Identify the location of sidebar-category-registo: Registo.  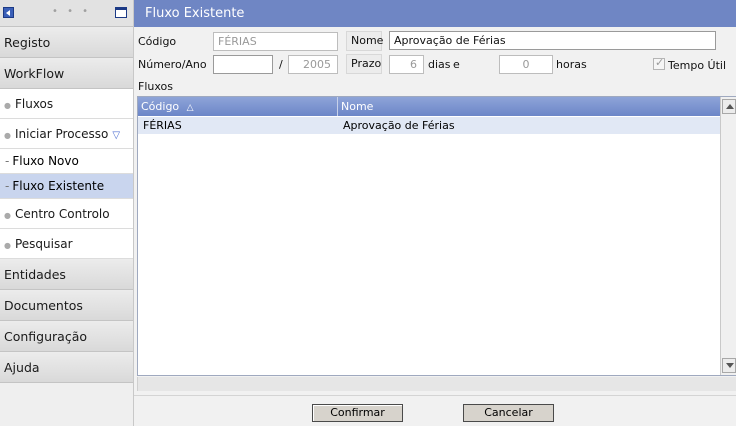
(66, 42).